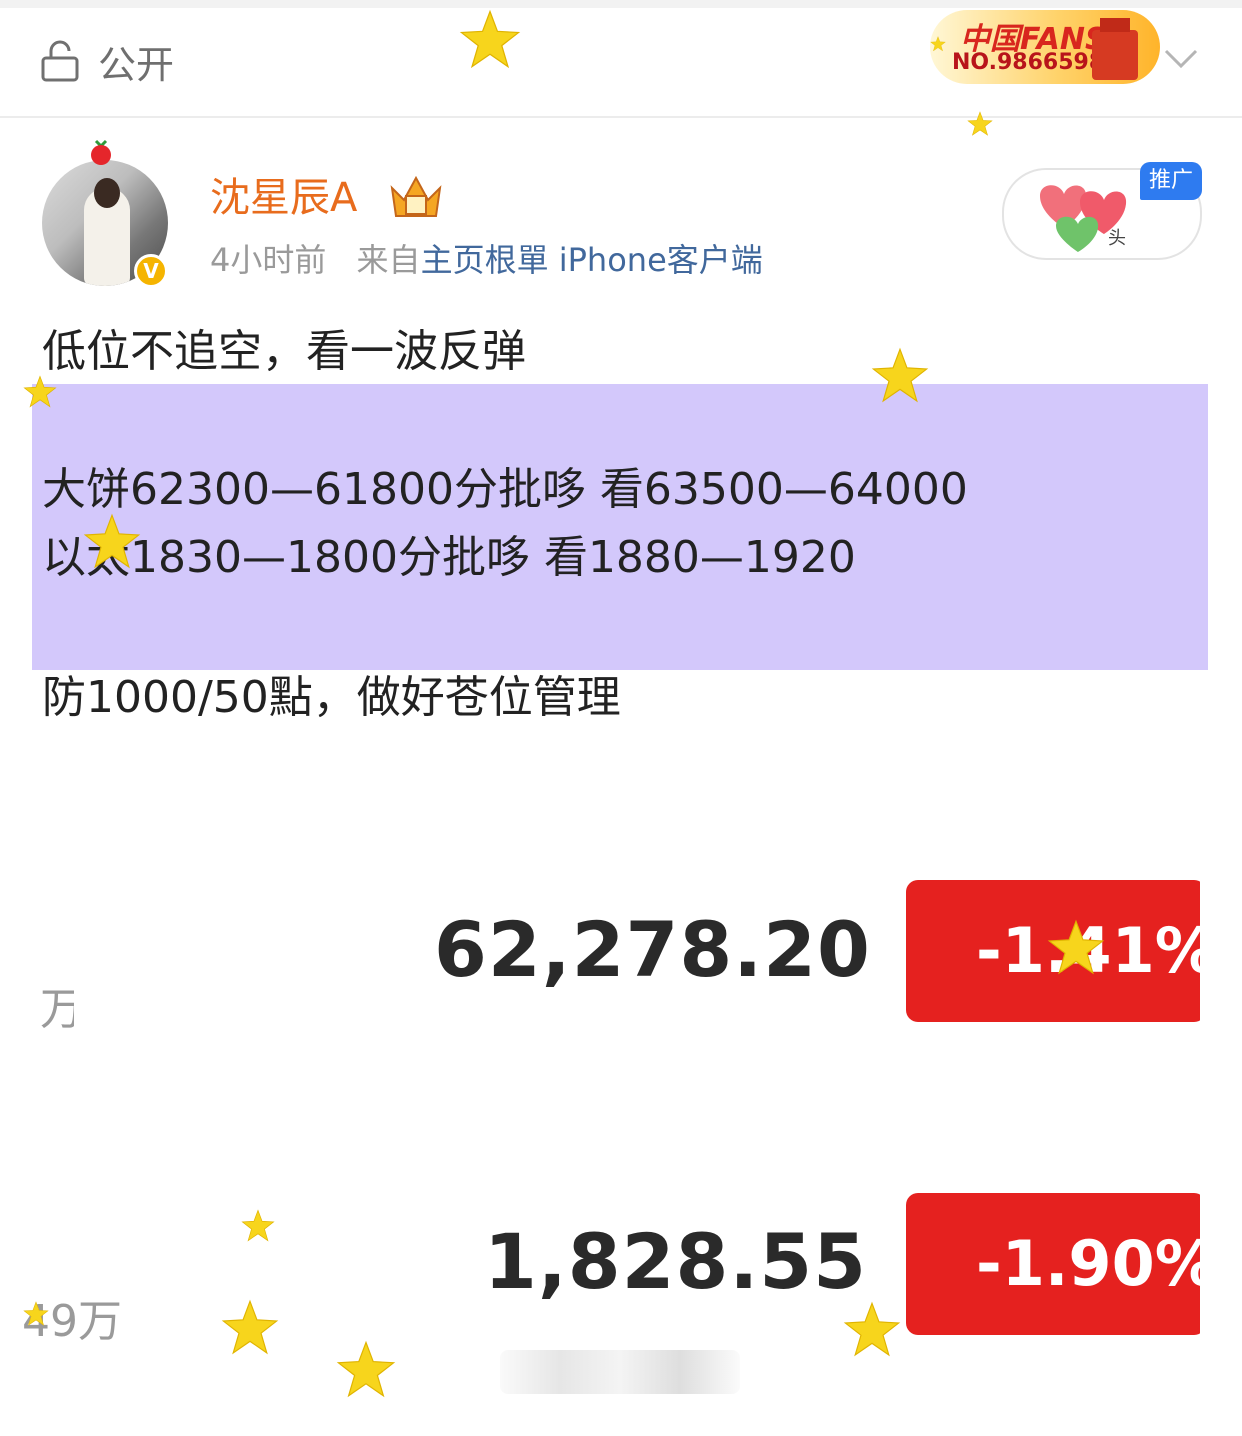  Describe the element at coordinates (1221, 1120) in the screenshot. I see `image-right-edge` at that location.